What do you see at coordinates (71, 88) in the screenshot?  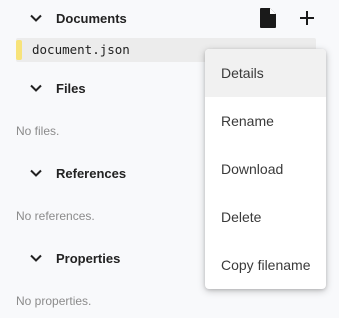 I see `section-title-files: Files` at bounding box center [71, 88].